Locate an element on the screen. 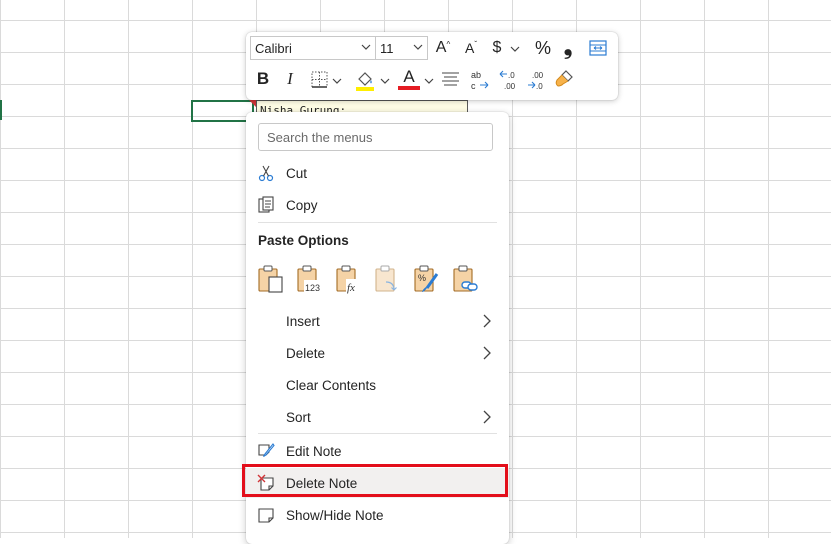 This screenshot has height=544, width=831. menu-item-insert: Insert is located at coordinates (377, 321).